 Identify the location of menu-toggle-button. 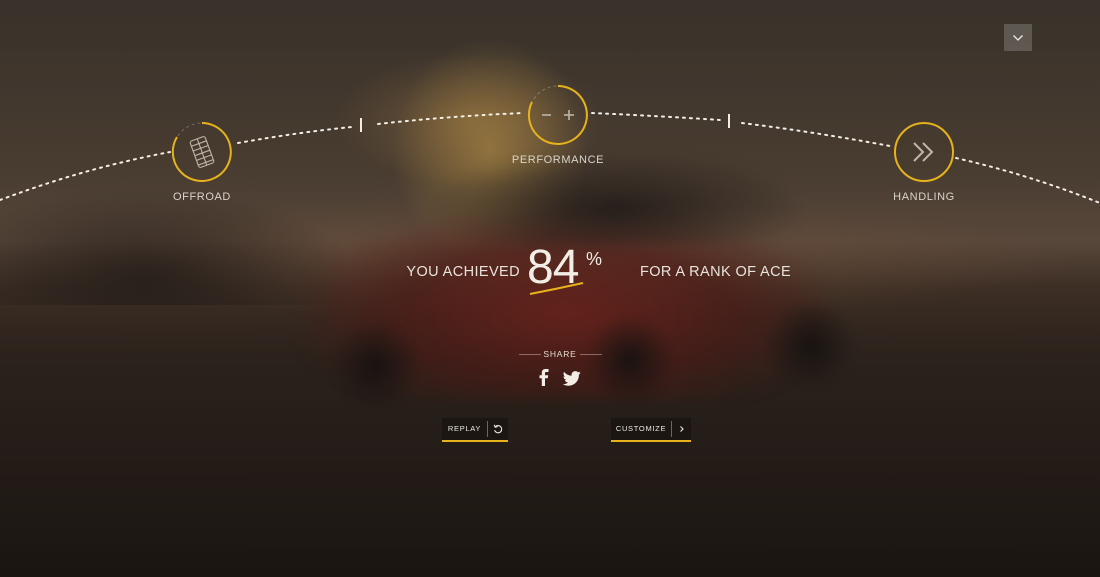
(1018, 37).